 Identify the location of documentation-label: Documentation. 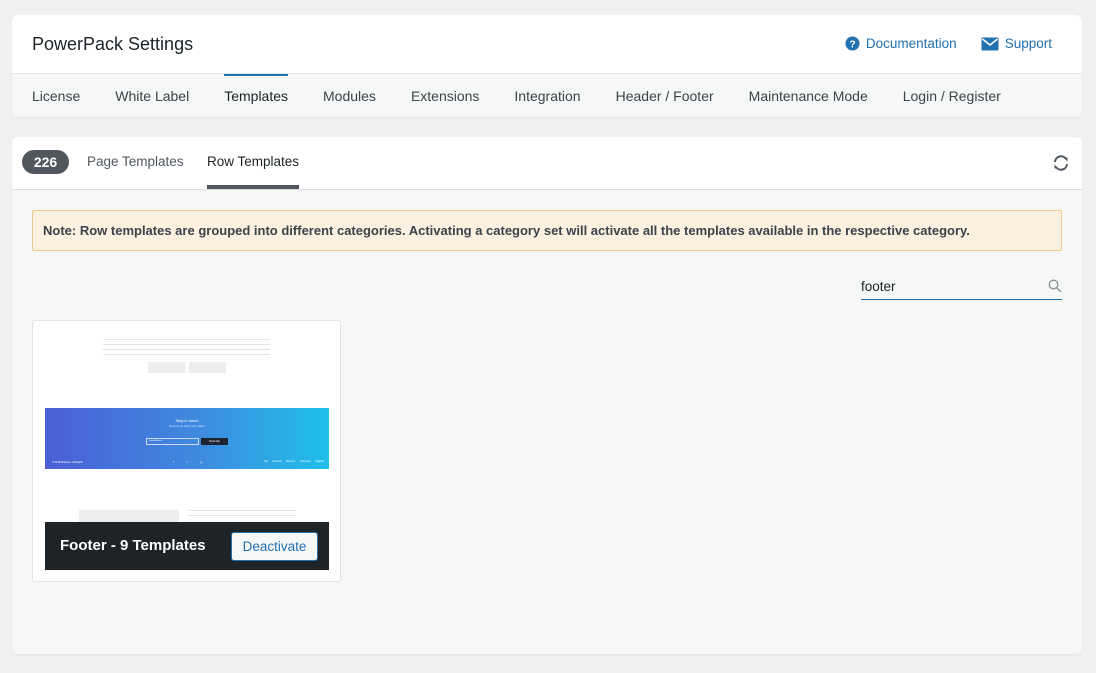
(911, 43).